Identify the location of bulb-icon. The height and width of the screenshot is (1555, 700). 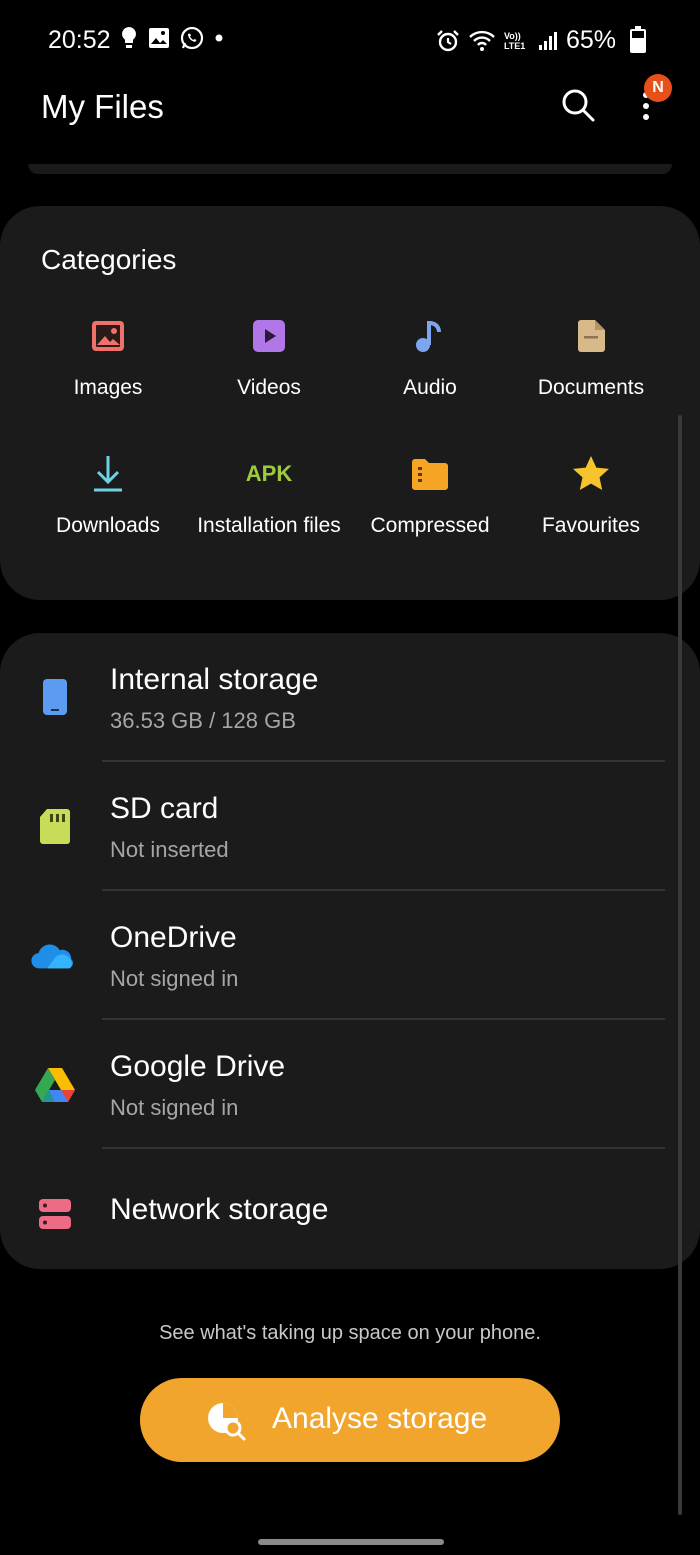
(129, 37).